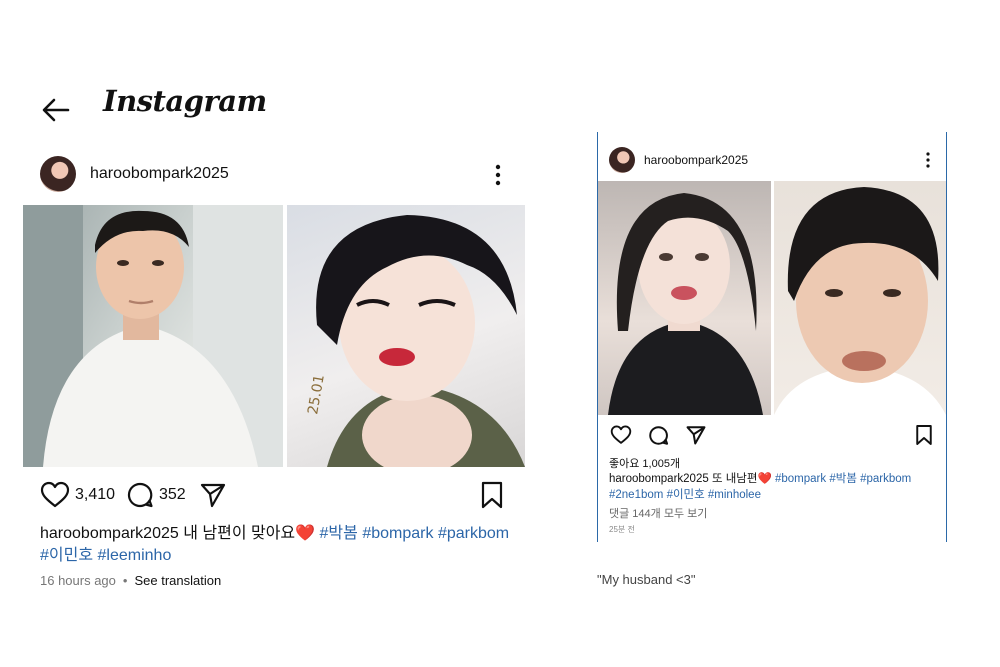 Image resolution: width=1000 pixels, height=667 pixels. What do you see at coordinates (406, 336) in the screenshot?
I see `post-photo-woman: 25.01` at bounding box center [406, 336].